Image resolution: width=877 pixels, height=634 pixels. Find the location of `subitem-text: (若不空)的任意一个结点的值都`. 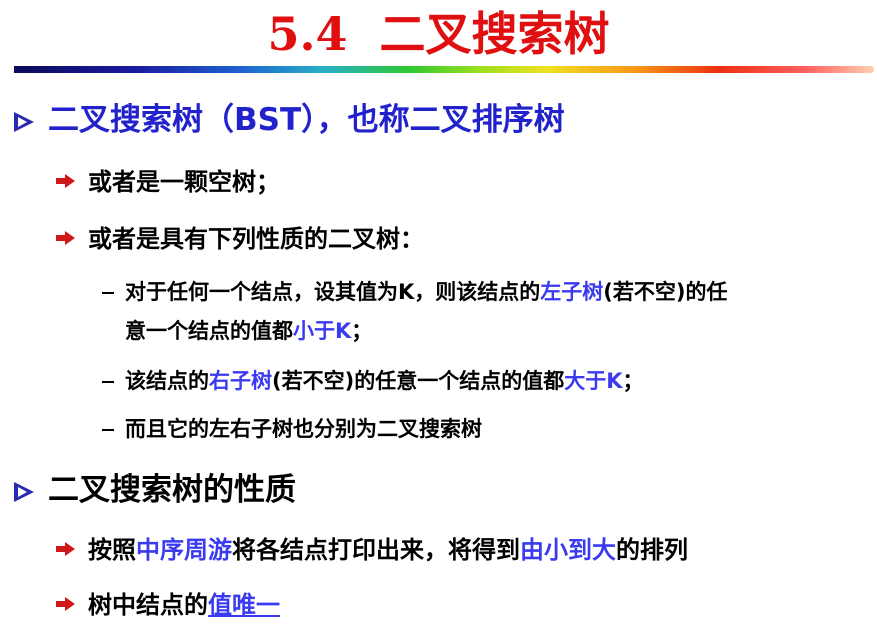

subitem-text: (若不空)的任意一个结点的值都 is located at coordinates (418, 381).